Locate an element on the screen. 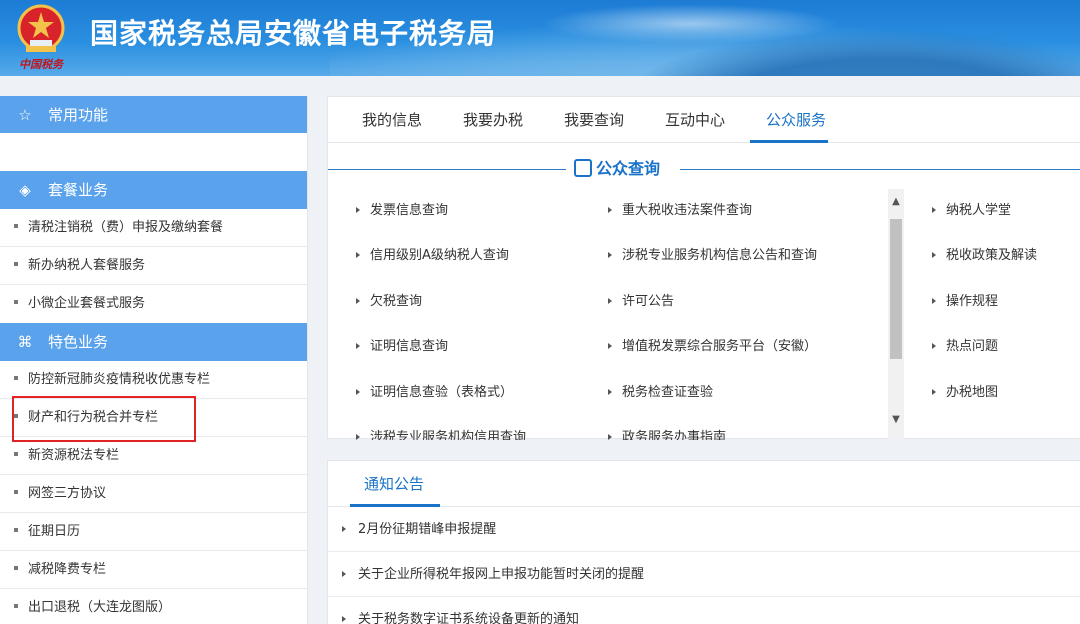 The image size is (1080, 624). query-link-label: 欠税查询 is located at coordinates (396, 301).